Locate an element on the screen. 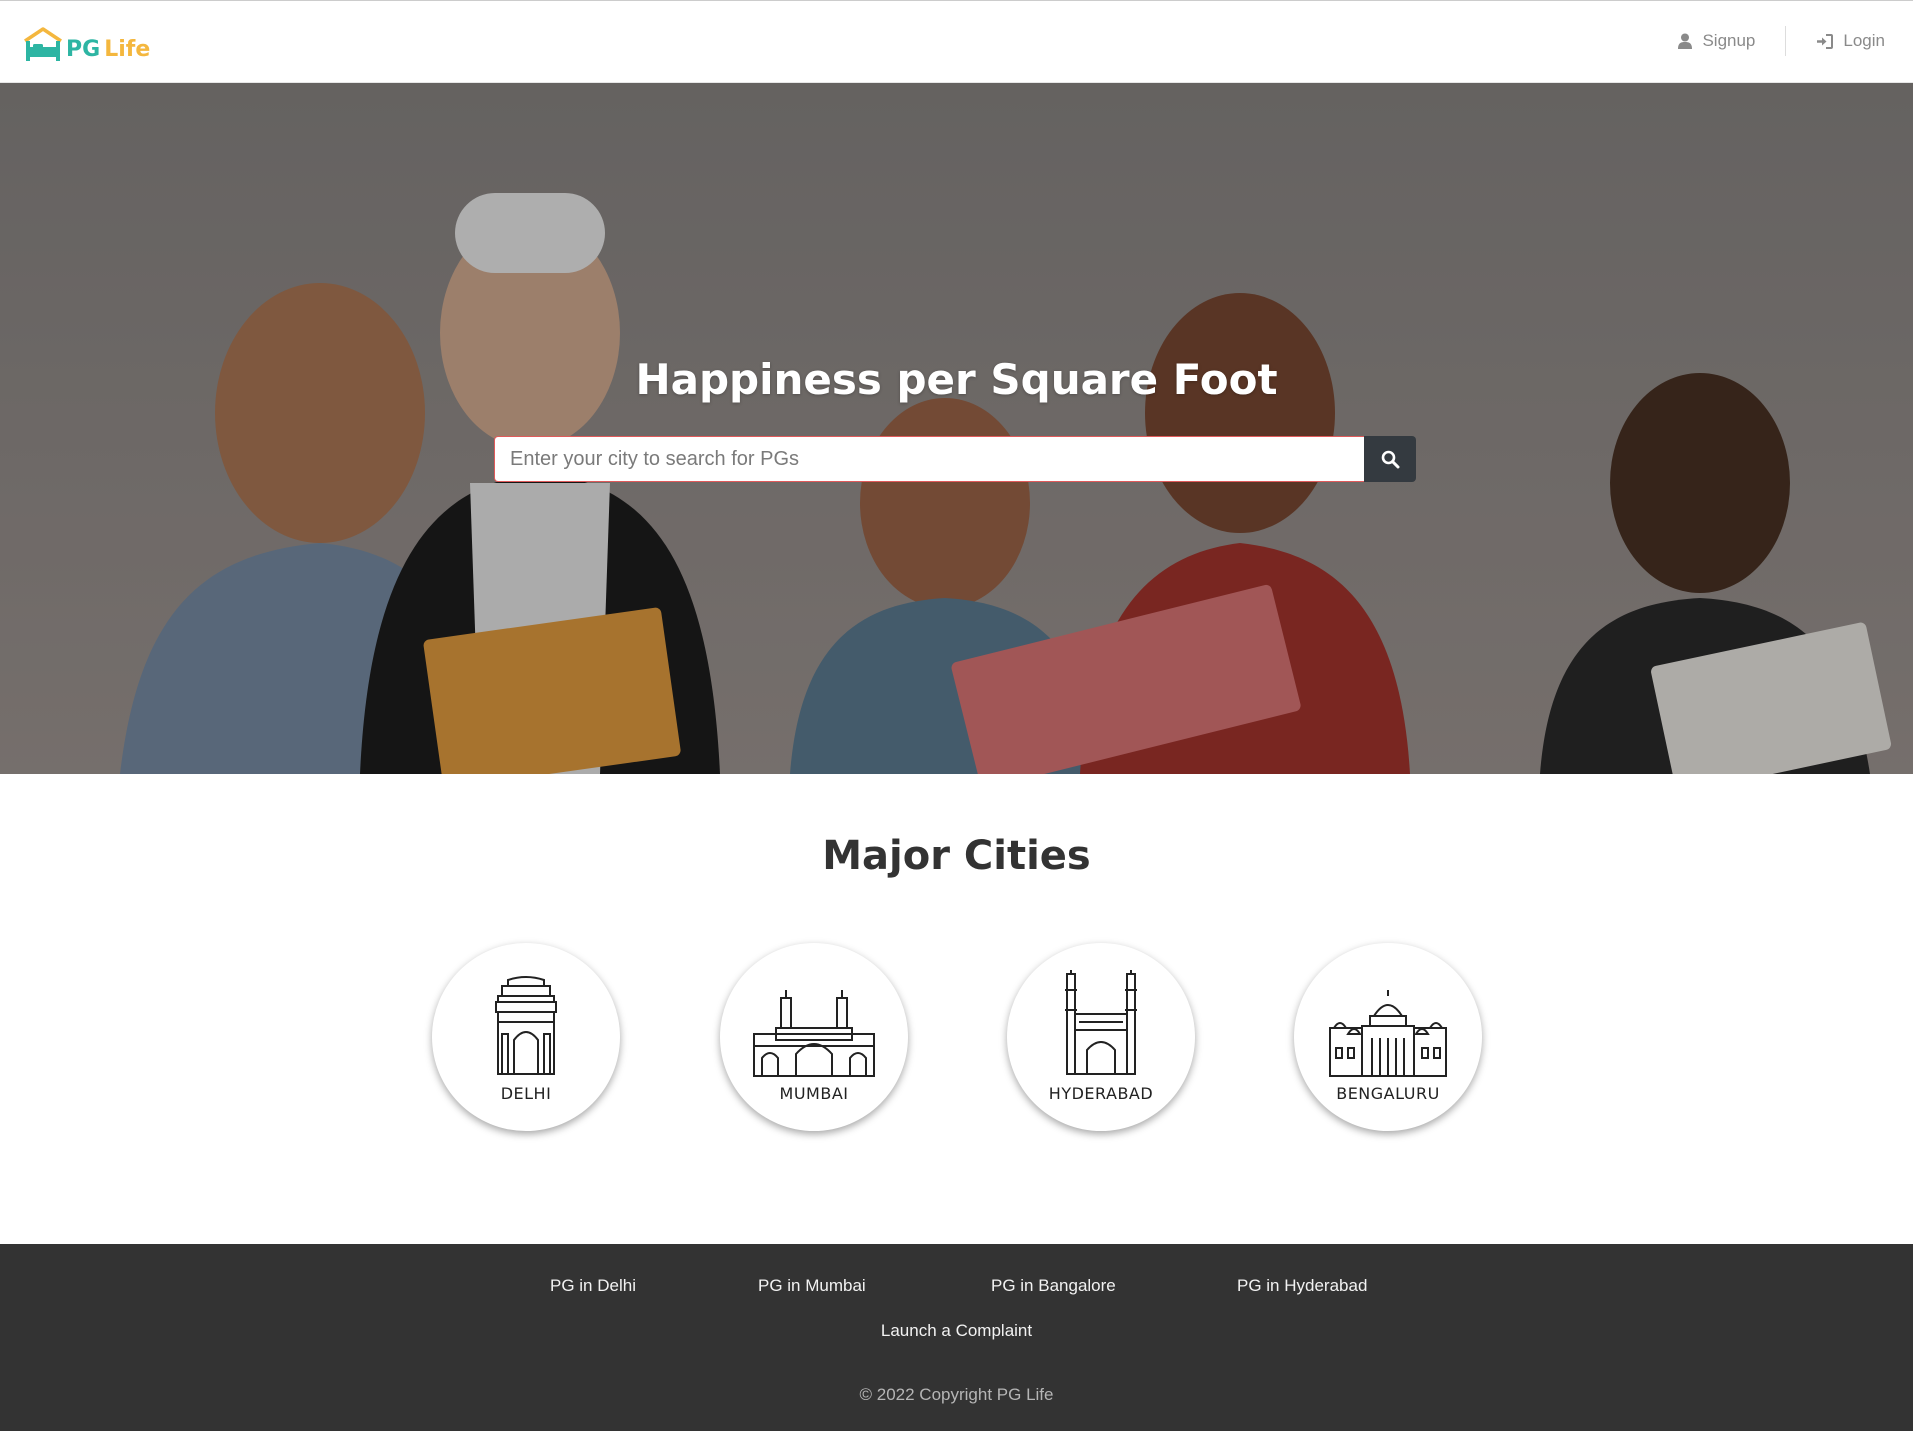 This screenshot has width=1913, height=1431. login-link: Login is located at coordinates (1850, 41).